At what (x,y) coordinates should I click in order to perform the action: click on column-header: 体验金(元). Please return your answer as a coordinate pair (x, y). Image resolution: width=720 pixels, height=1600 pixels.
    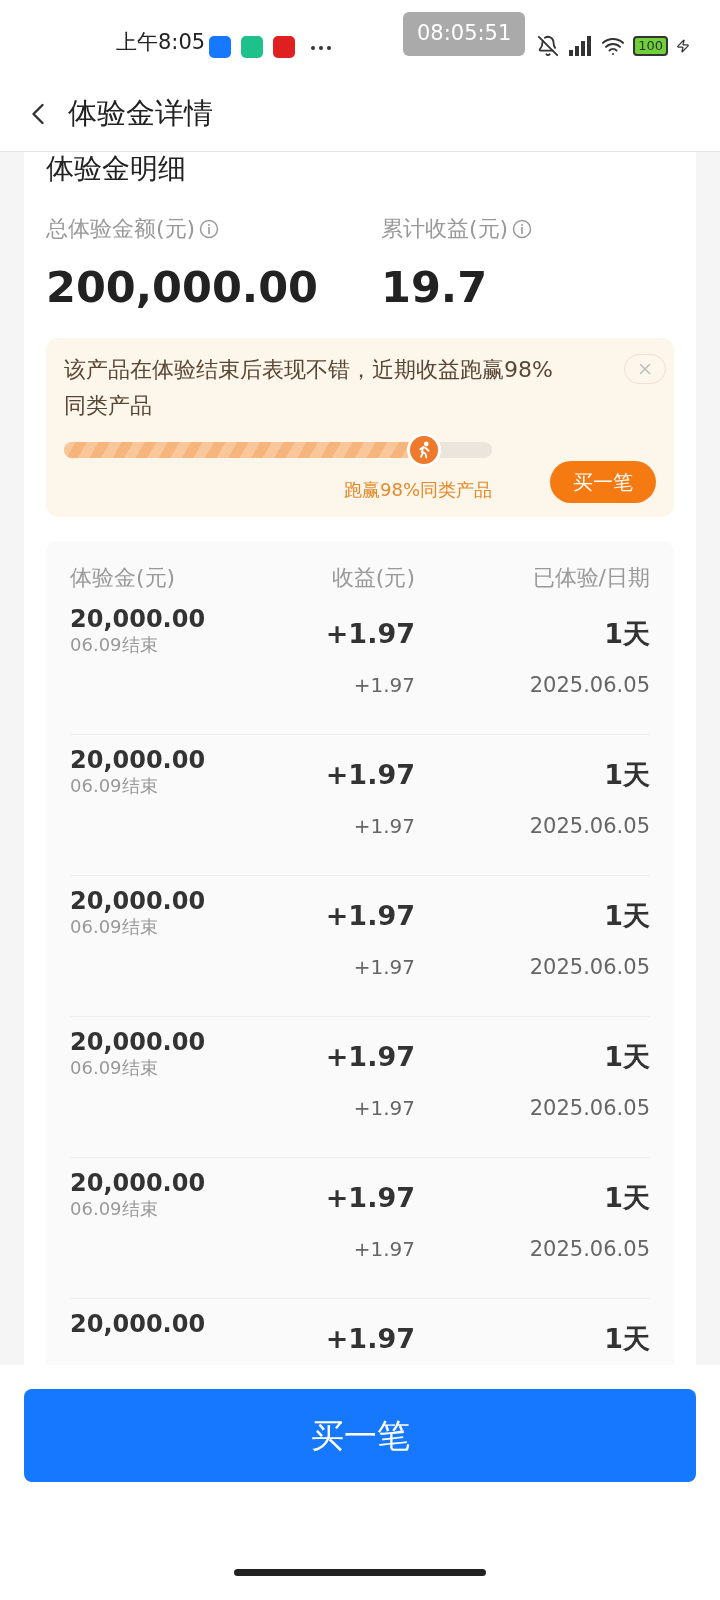
    Looking at the image, I should click on (123, 577).